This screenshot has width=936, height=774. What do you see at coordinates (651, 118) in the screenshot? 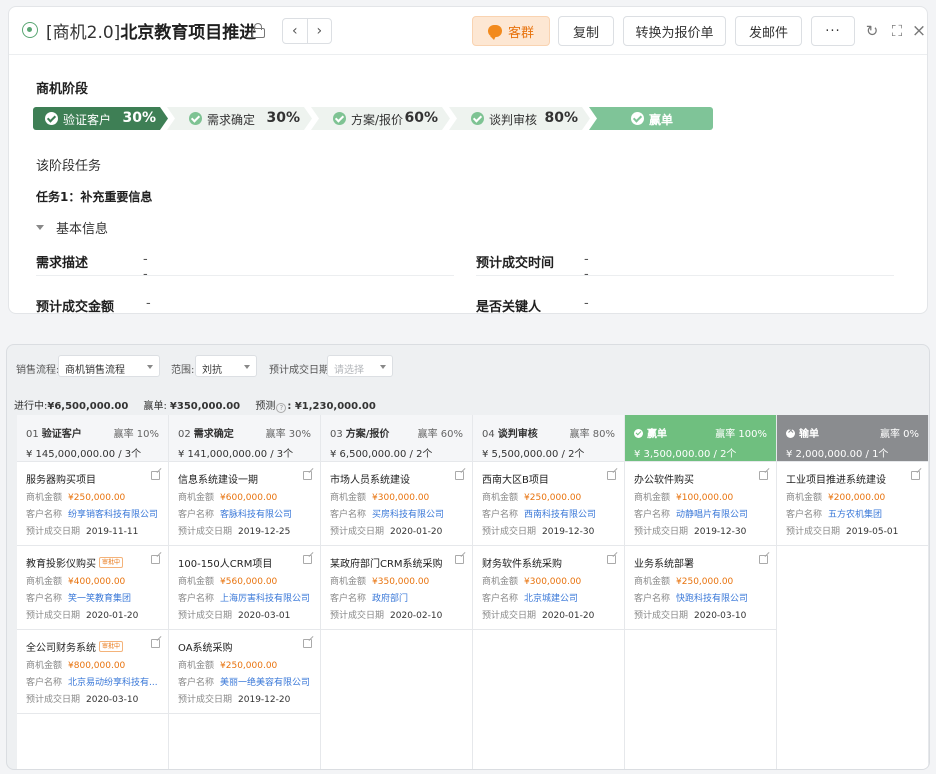
I see `stage-won: 赢单` at bounding box center [651, 118].